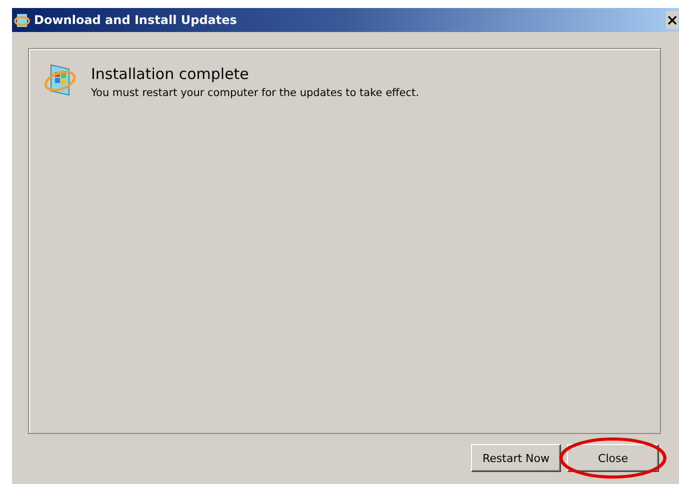 The width and height of the screenshot is (679, 484). What do you see at coordinates (136, 20) in the screenshot?
I see `window-title: Download and Install Updates` at bounding box center [136, 20].